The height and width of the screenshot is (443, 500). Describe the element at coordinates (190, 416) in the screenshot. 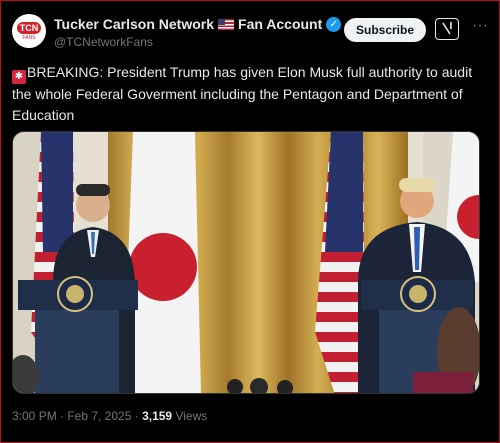

I see `views-label: Views` at that location.